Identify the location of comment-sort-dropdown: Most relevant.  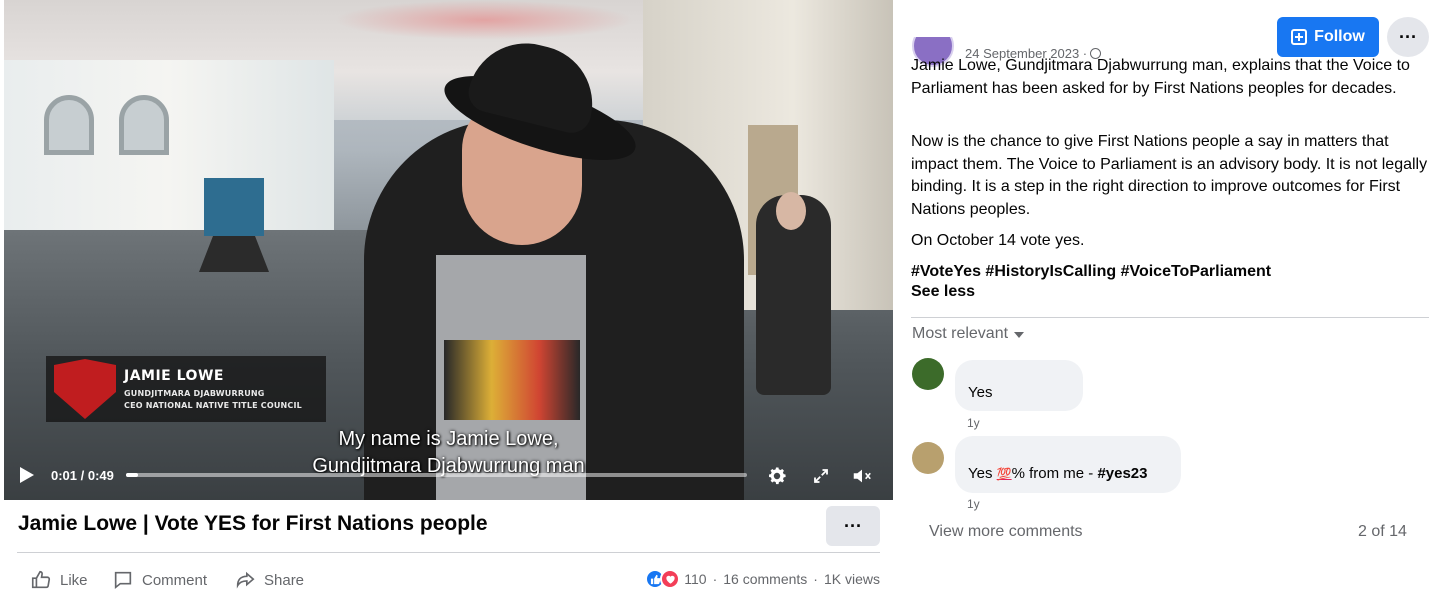
(968, 334).